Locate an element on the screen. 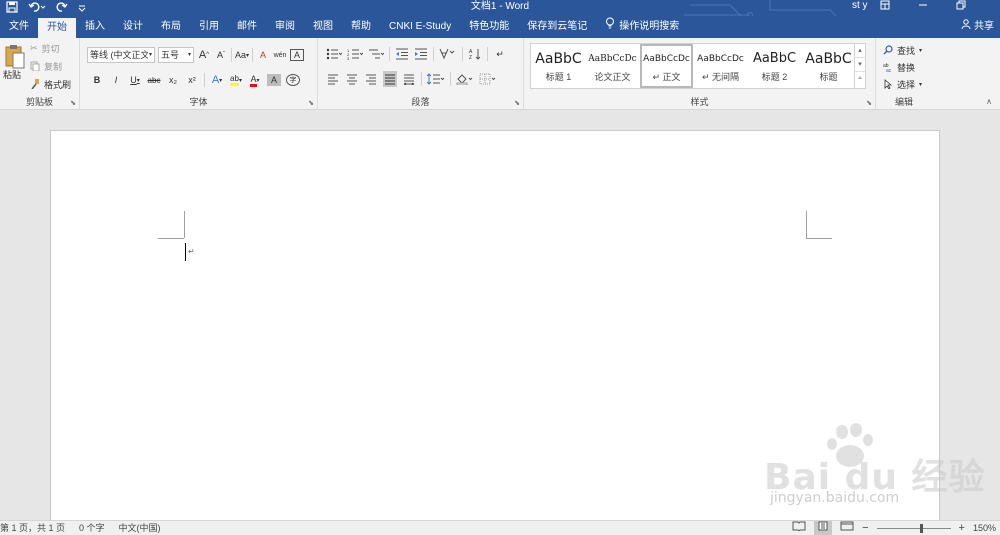 The image size is (1000, 535). subscript-button: x₂ is located at coordinates (173, 80).